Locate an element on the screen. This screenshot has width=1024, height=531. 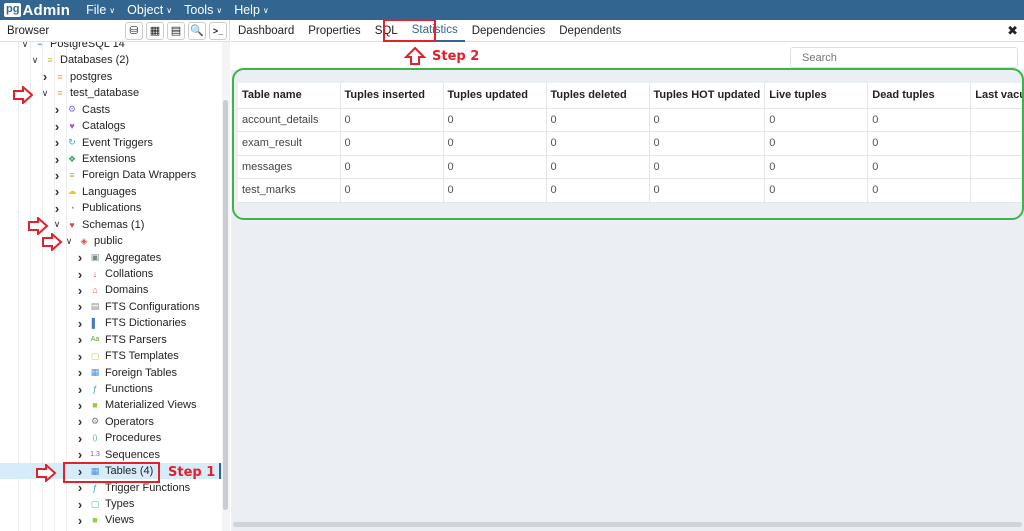
tree-node-fts-templates: › ▢ FTS Templates is located at coordinates (111, 356).